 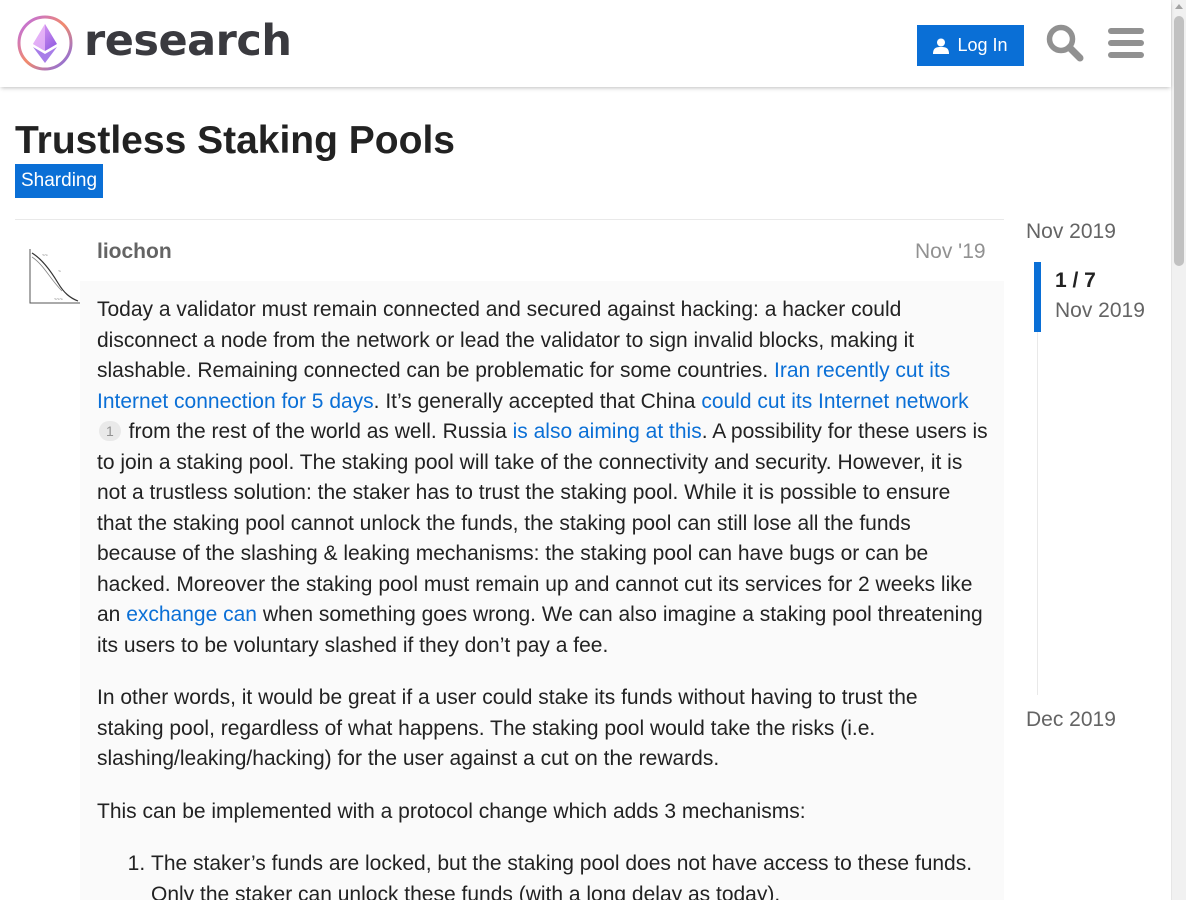 What do you see at coordinates (45, 43) in the screenshot?
I see `ethereum-logo-icon` at bounding box center [45, 43].